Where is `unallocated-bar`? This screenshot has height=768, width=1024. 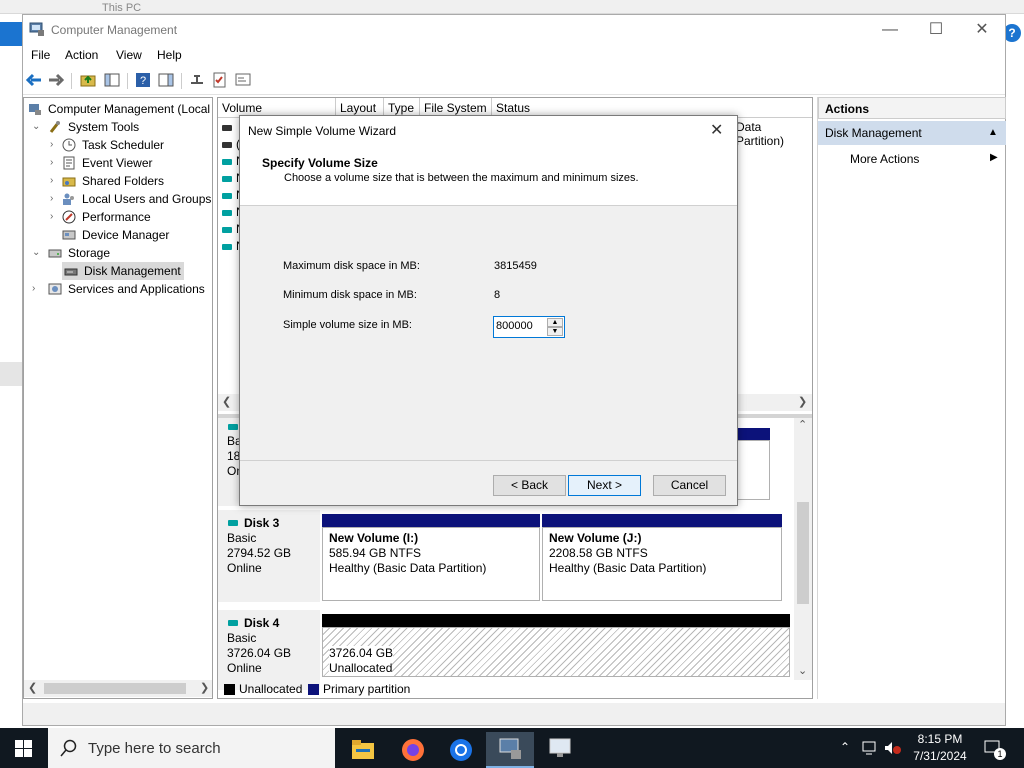 unallocated-bar is located at coordinates (556, 620).